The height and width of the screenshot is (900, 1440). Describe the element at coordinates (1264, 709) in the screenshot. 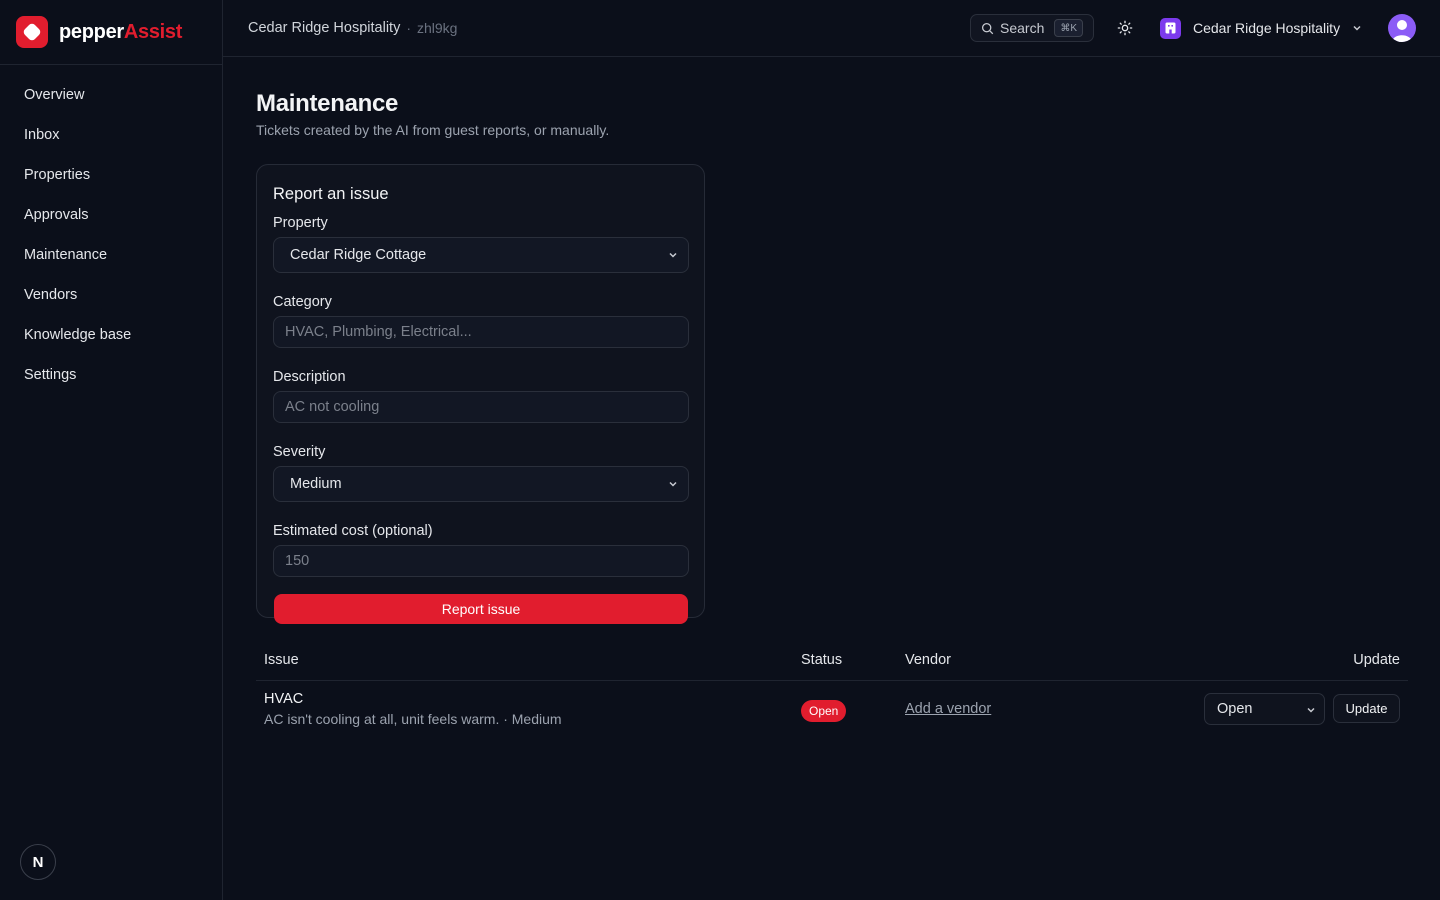

I see `status-select: Open` at that location.